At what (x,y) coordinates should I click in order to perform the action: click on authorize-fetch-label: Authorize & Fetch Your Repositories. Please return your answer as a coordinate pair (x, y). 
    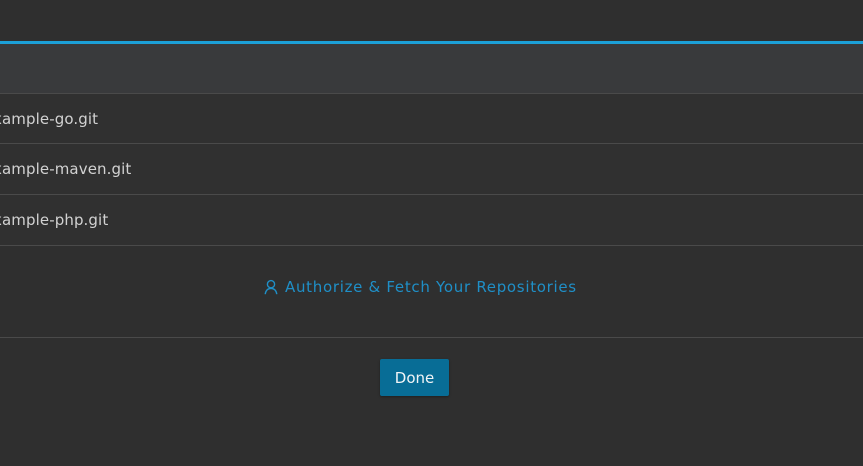
    Looking at the image, I should click on (431, 287).